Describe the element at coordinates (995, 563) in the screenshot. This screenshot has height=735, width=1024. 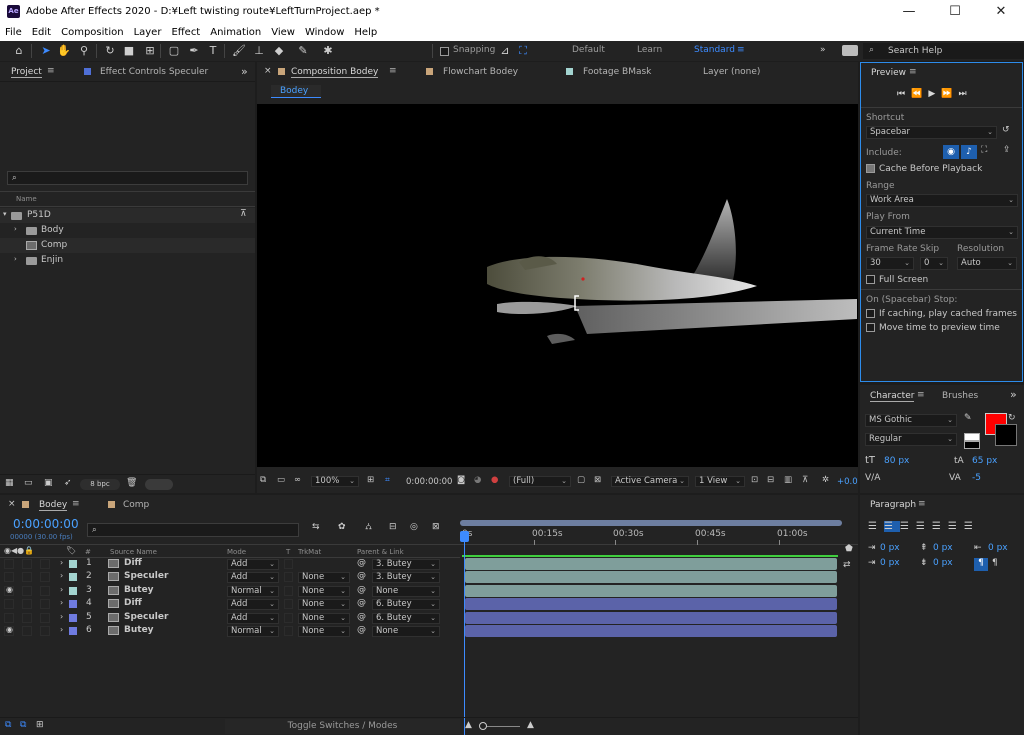
I see `text-direction-rtl-icon: ¶` at that location.